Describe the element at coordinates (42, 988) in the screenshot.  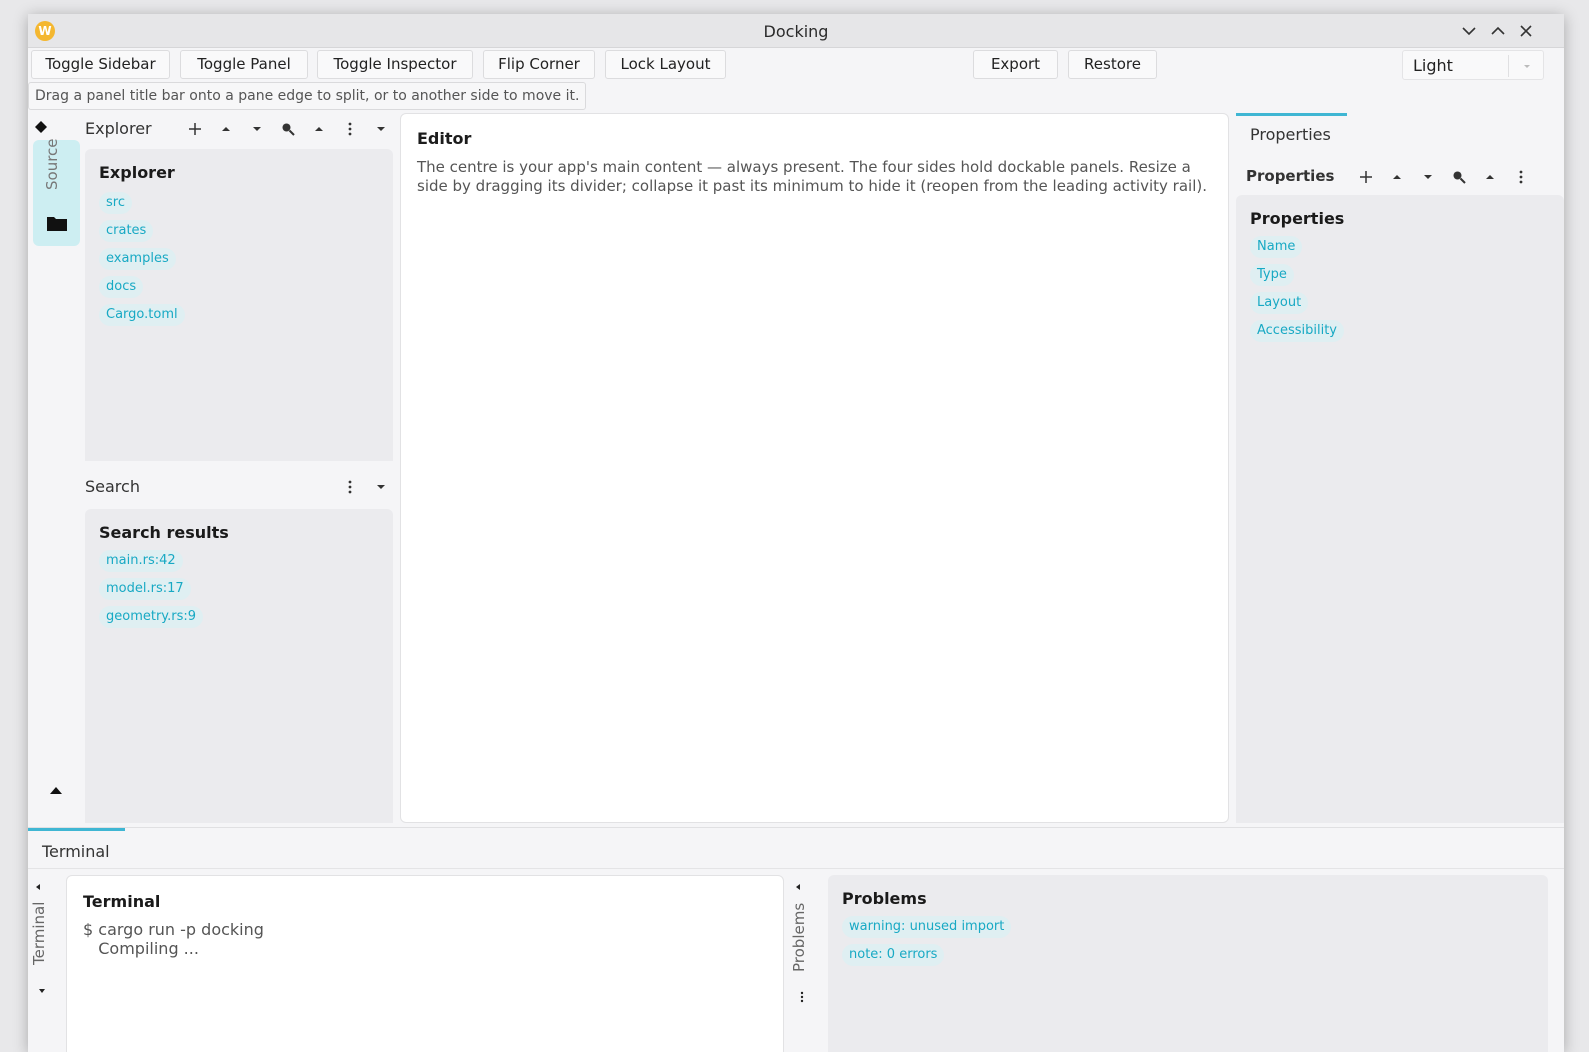
I see `caret-down-icon` at that location.